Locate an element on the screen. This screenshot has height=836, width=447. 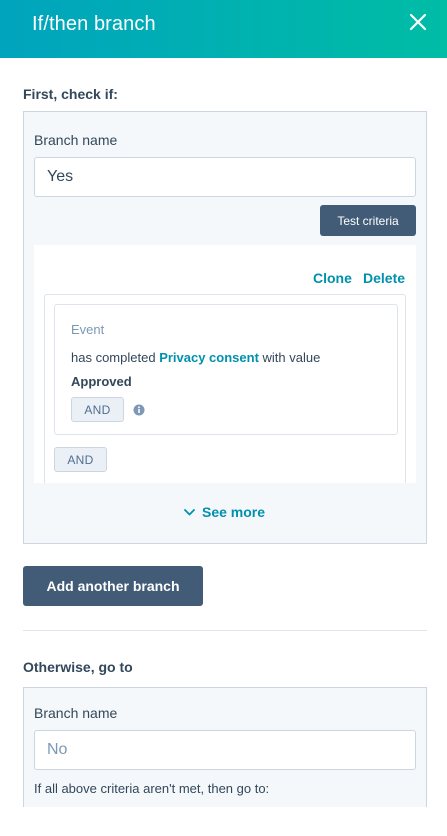
filter-text-suffix: with value is located at coordinates (291, 357).